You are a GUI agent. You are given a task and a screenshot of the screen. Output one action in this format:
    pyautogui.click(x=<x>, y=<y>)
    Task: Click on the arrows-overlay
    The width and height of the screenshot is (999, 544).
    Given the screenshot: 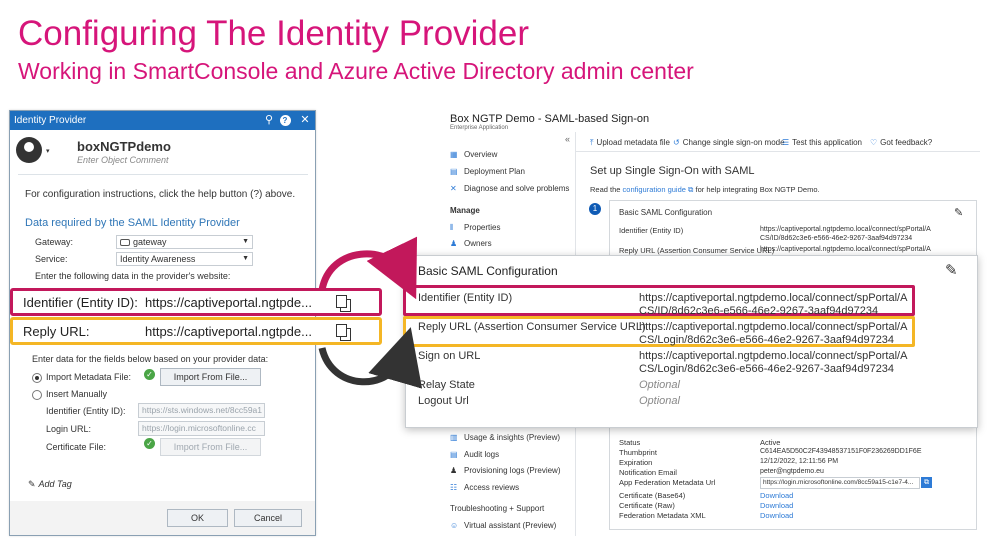 What is the action you would take?
    pyautogui.click(x=370, y=312)
    